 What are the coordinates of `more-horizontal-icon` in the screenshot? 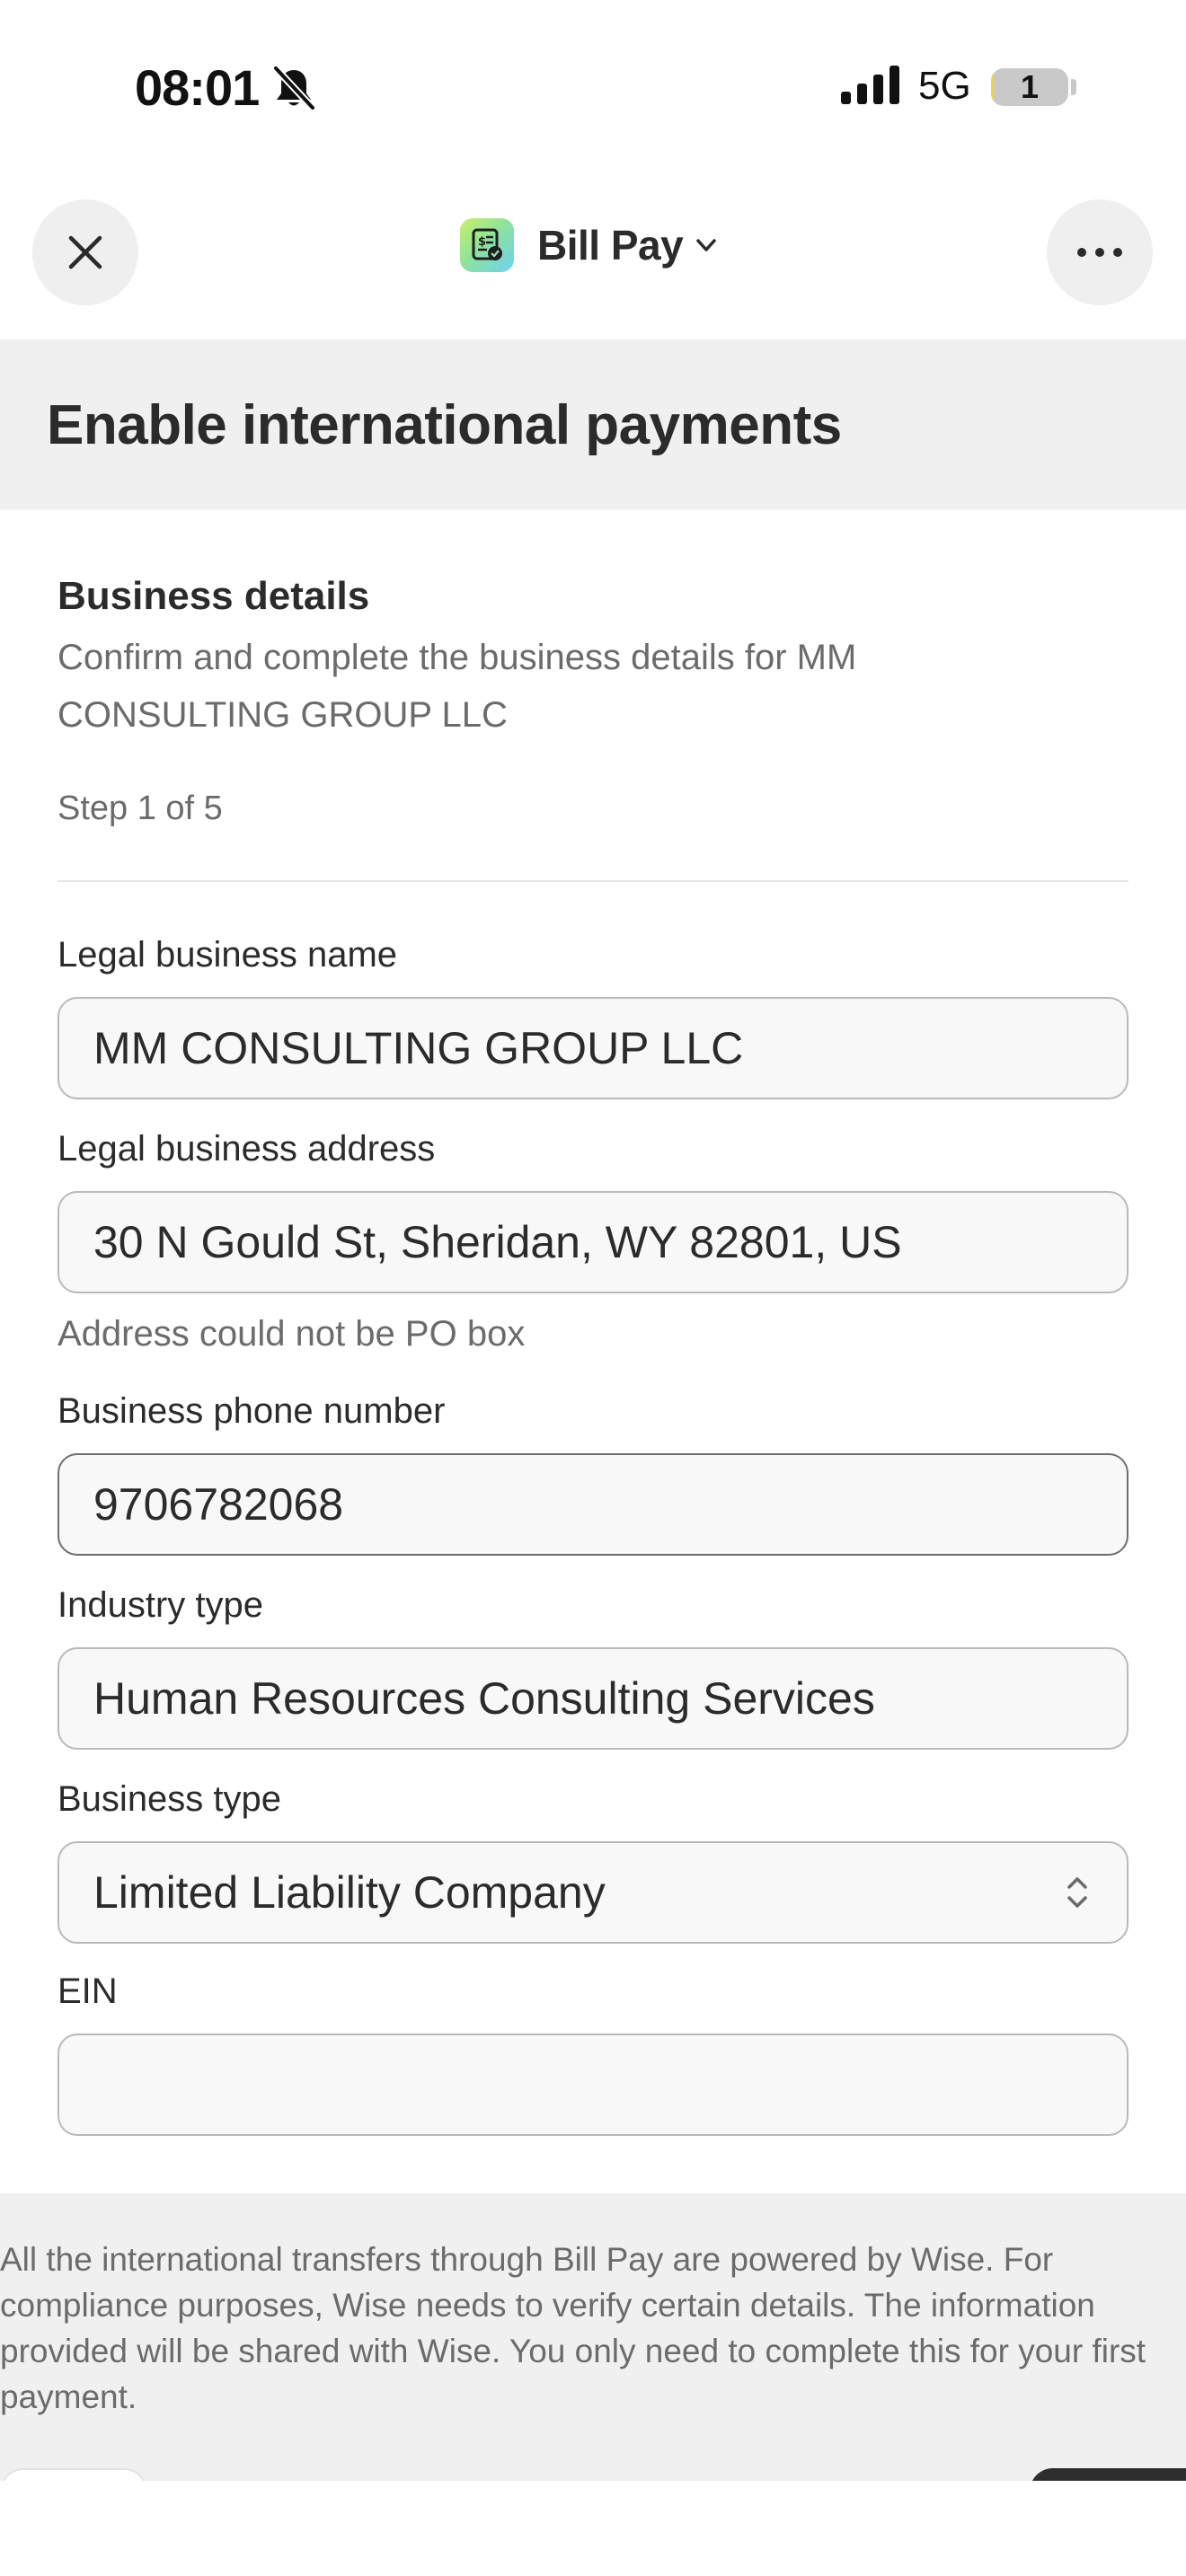 It's located at (1099, 252).